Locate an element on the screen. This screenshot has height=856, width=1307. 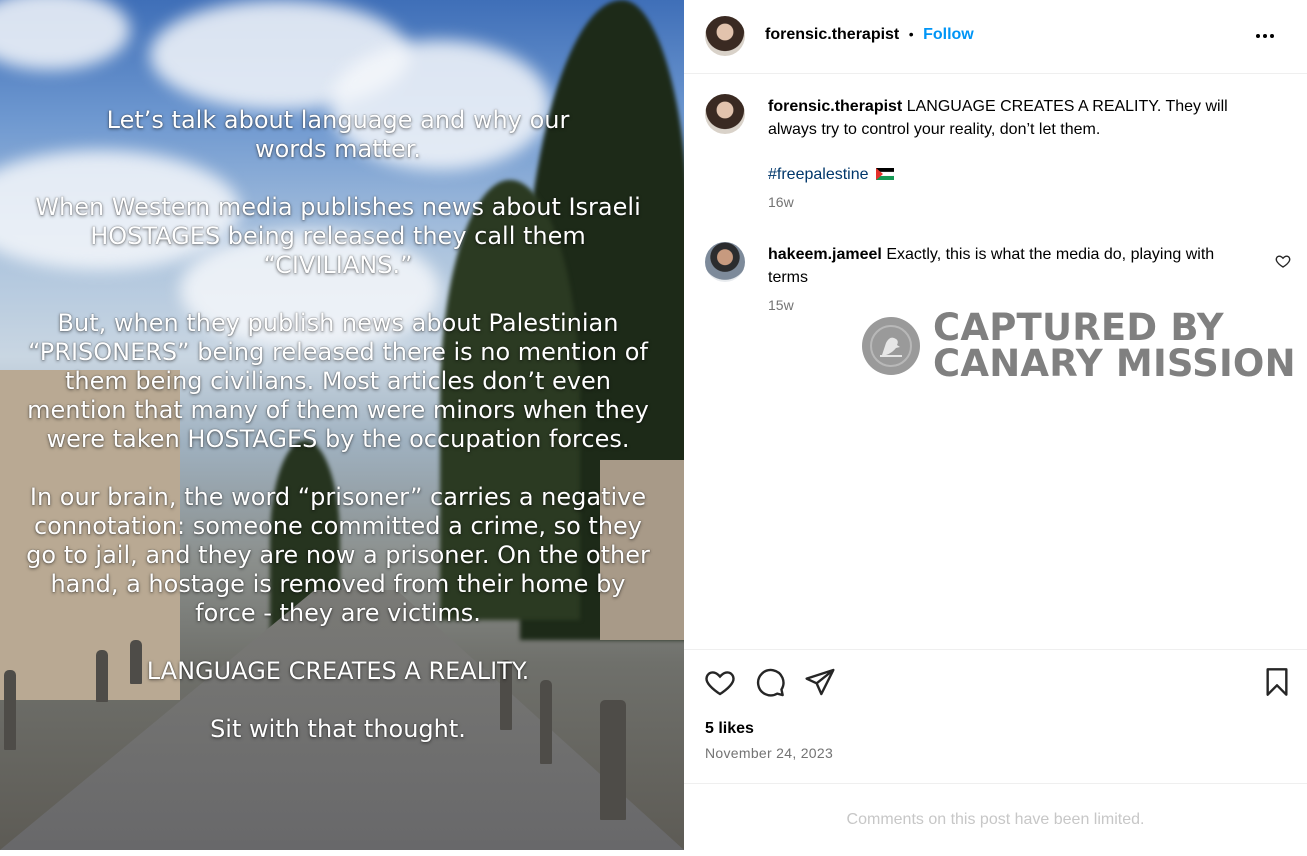
post-date: November 24, 2023 is located at coordinates (769, 753).